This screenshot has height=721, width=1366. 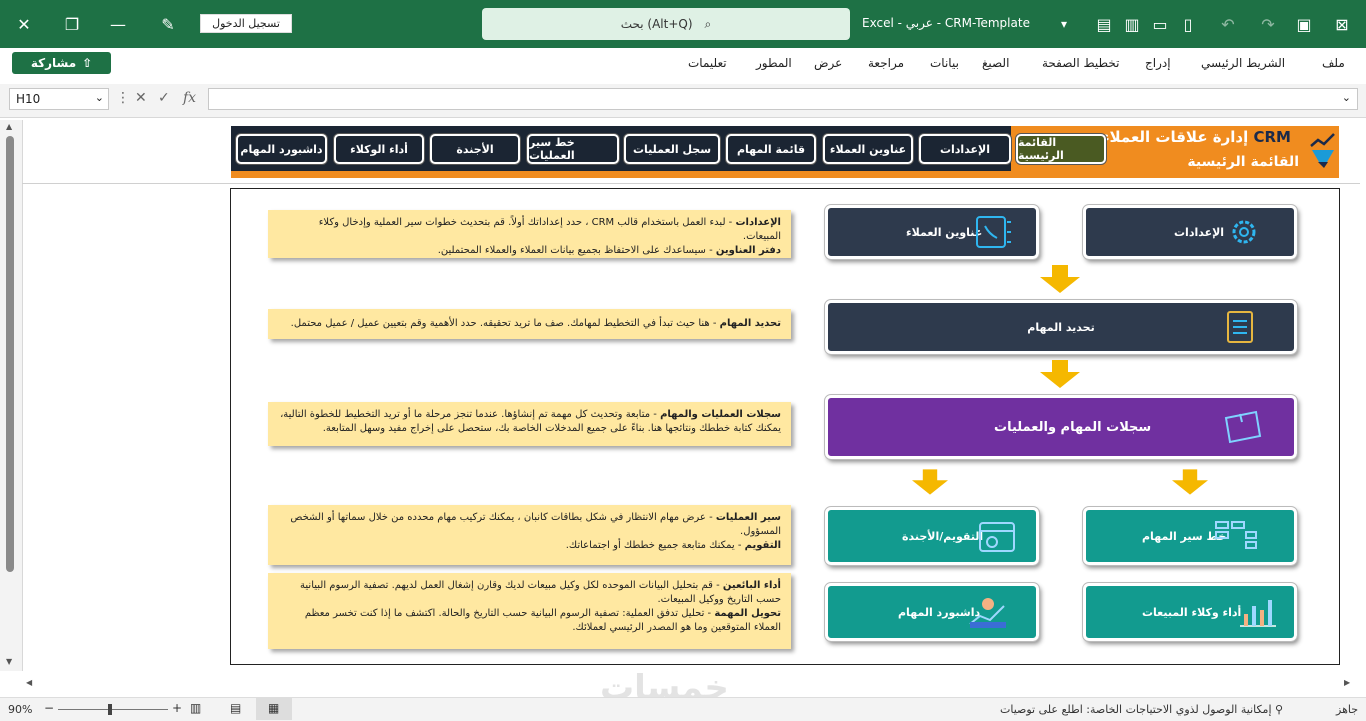 What do you see at coordinates (53, 63) in the screenshot?
I see `share-label: مشاركة` at bounding box center [53, 63].